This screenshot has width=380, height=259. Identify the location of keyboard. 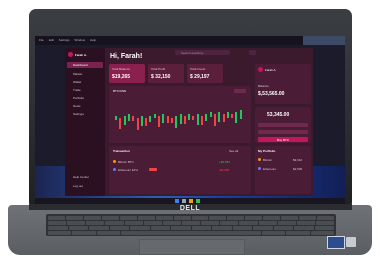
(191, 225).